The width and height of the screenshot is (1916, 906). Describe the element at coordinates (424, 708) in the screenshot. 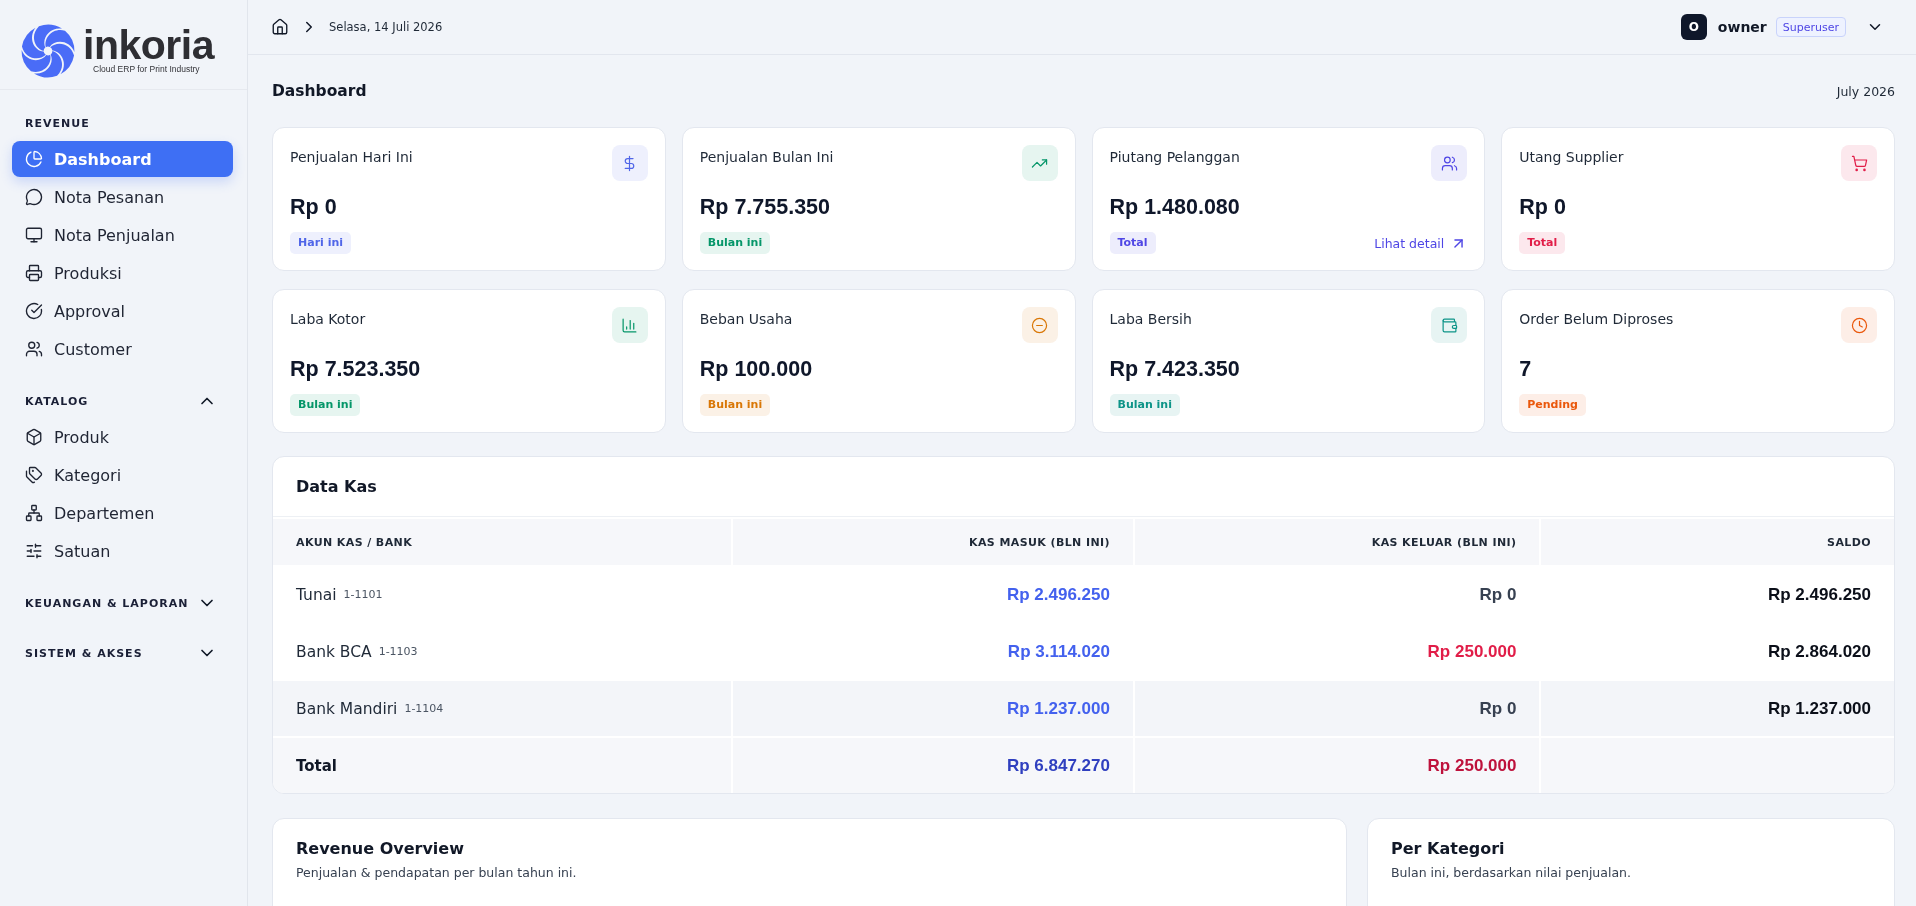

I see `account-code: 1-1104` at that location.